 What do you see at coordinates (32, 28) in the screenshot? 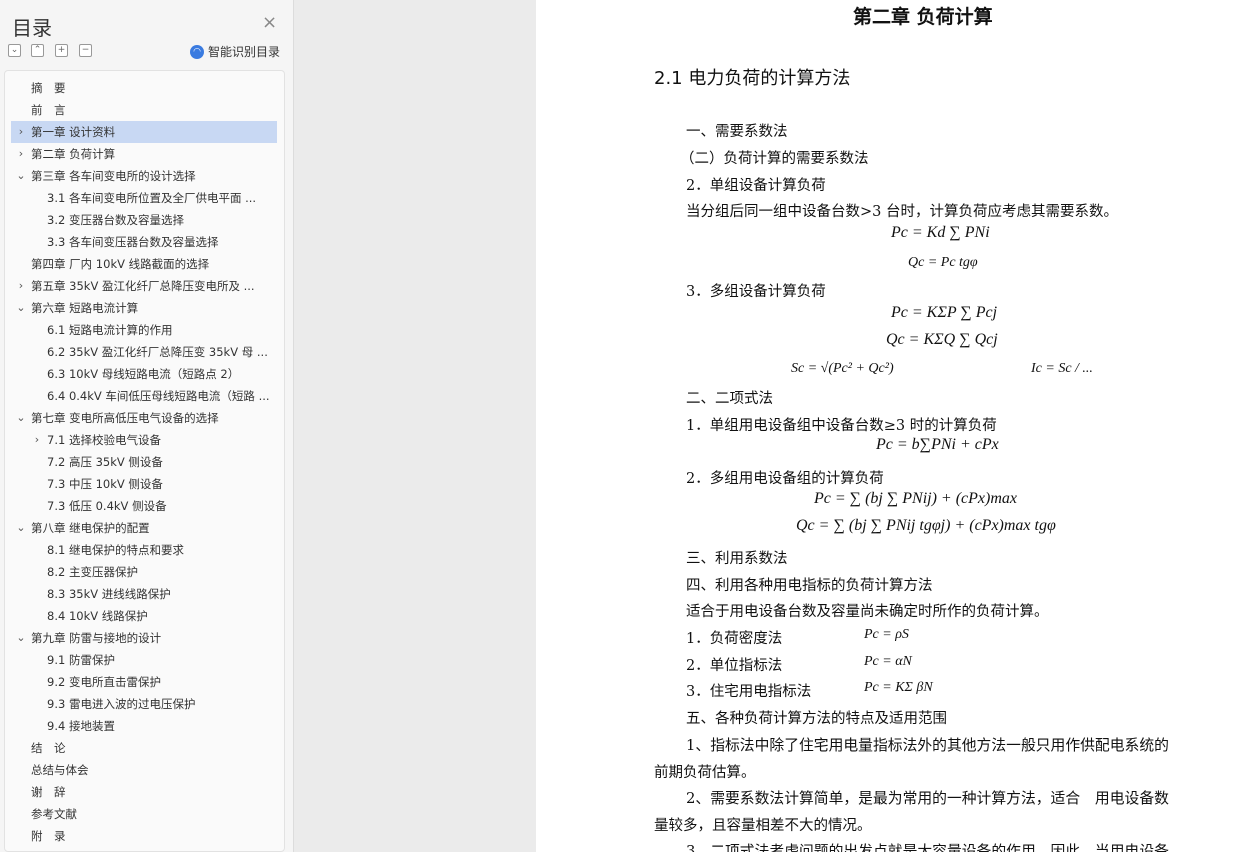
I see `toc-title: 目录` at bounding box center [32, 28].